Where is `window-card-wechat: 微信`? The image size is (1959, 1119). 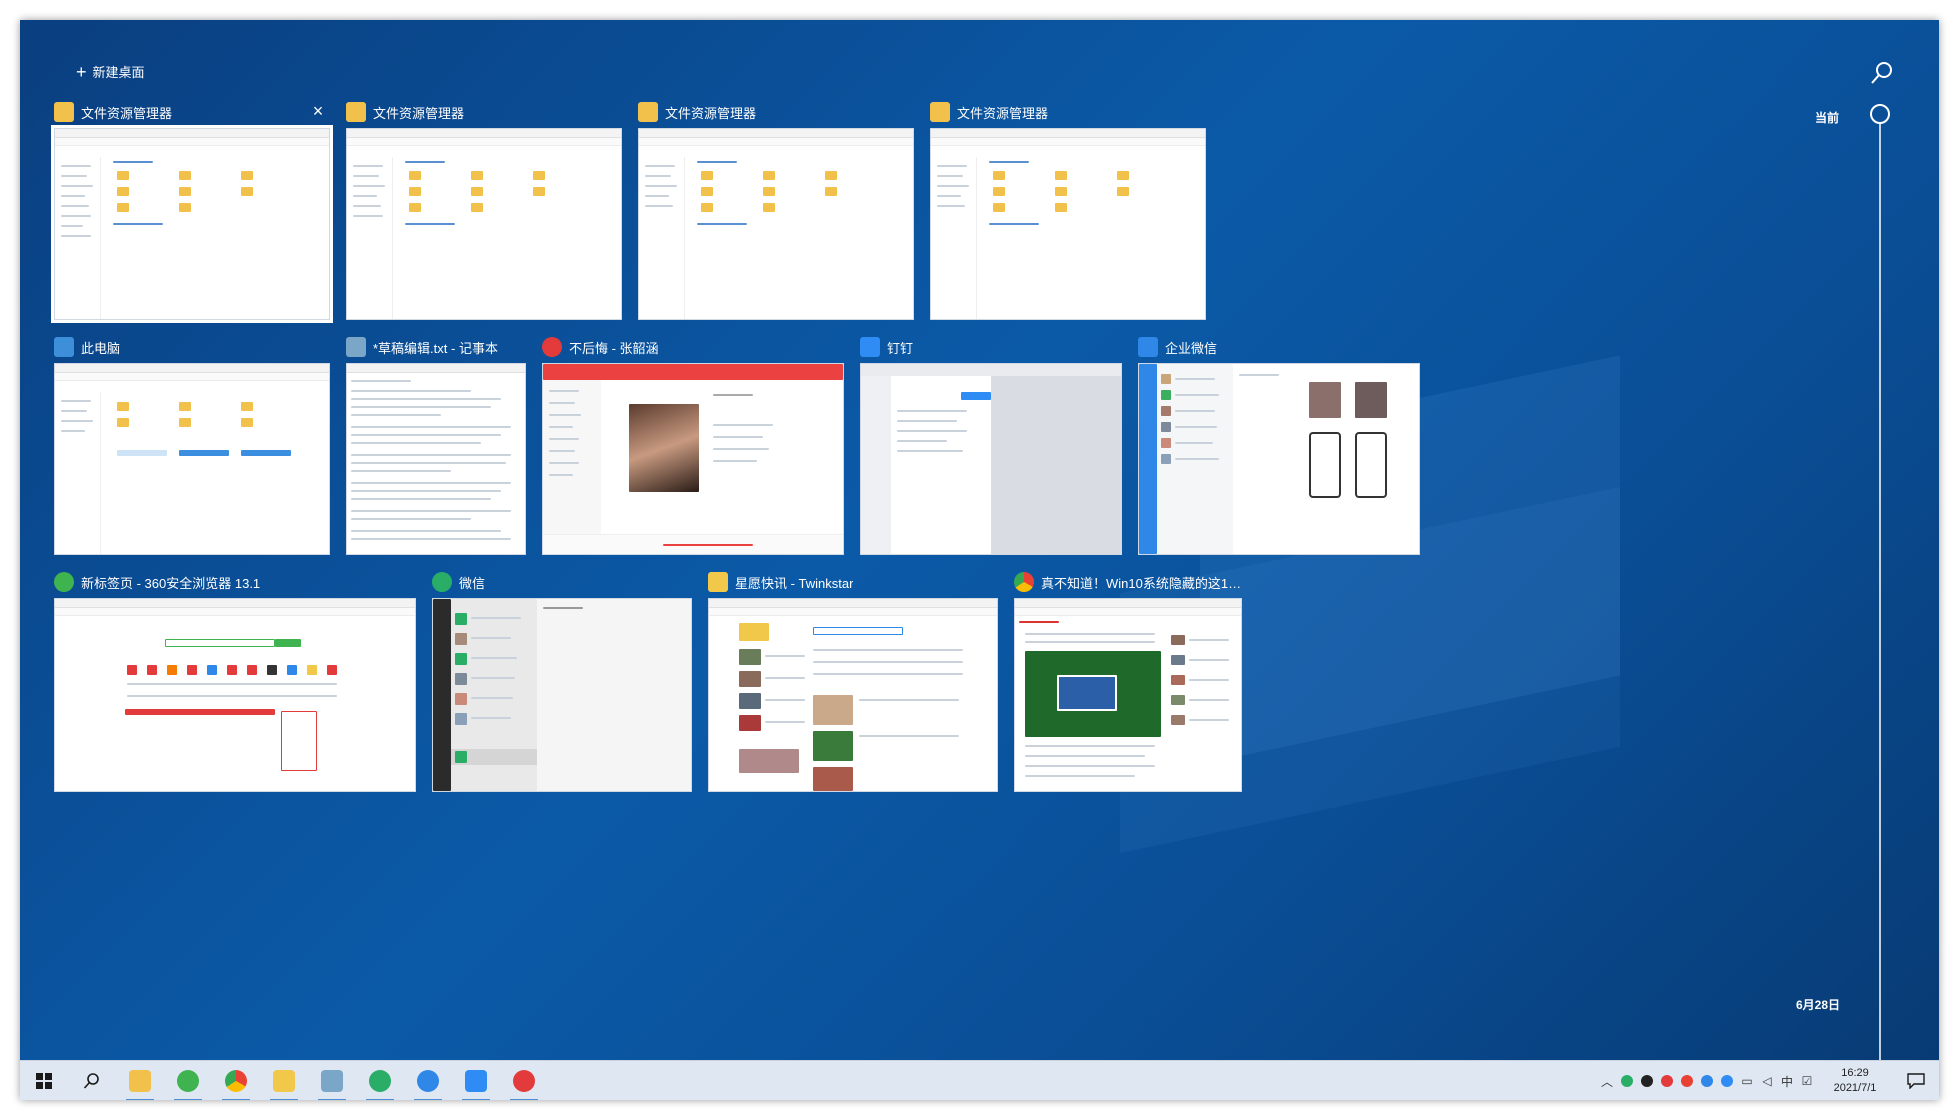 window-card-wechat: 微信 is located at coordinates (562, 681).